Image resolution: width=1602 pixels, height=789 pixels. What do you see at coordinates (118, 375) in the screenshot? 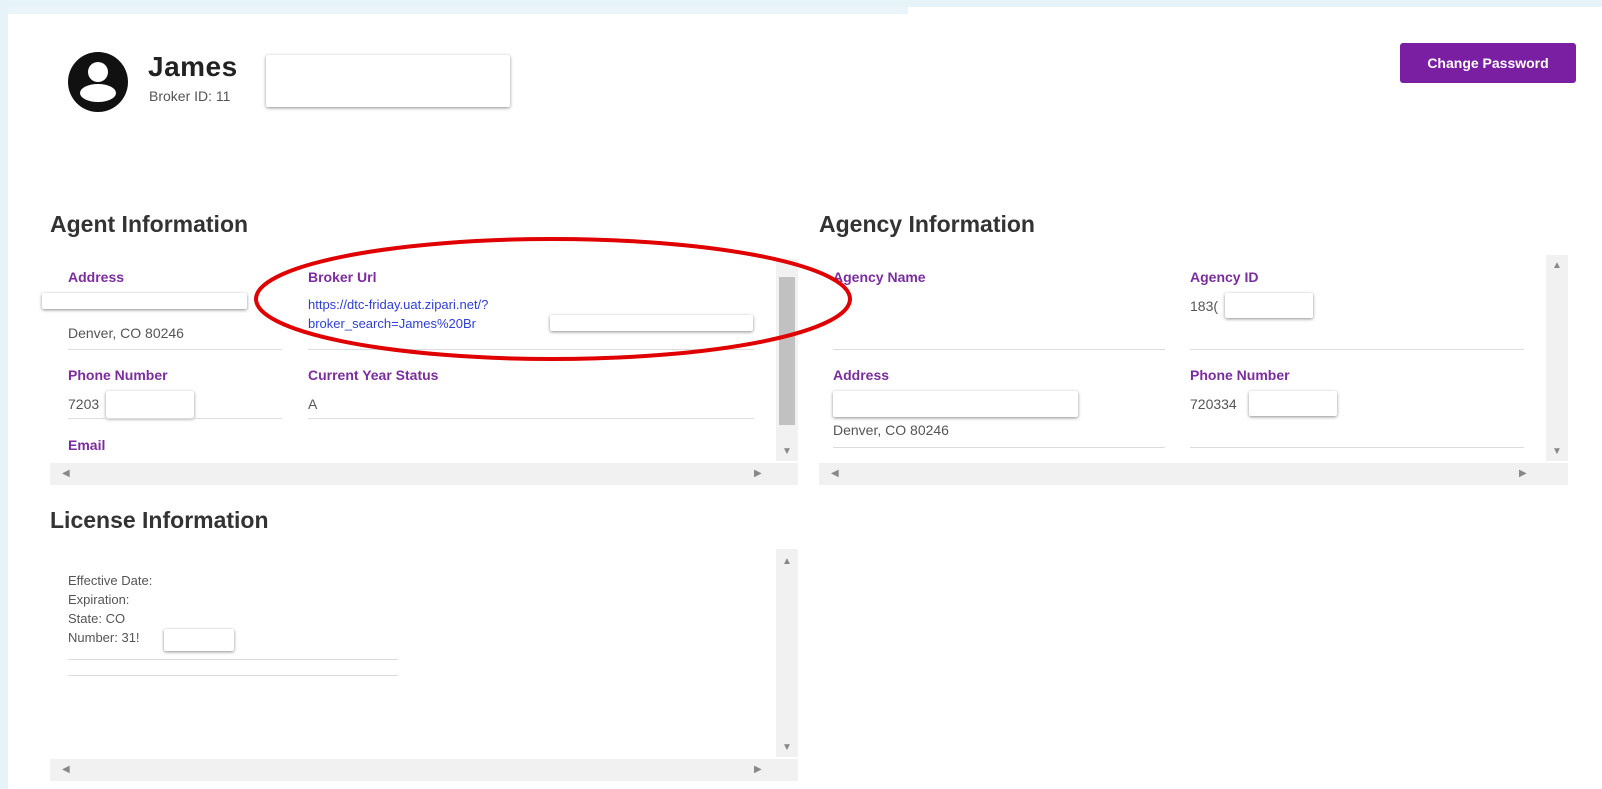
I see `agent-phone-label: Phone Number` at bounding box center [118, 375].